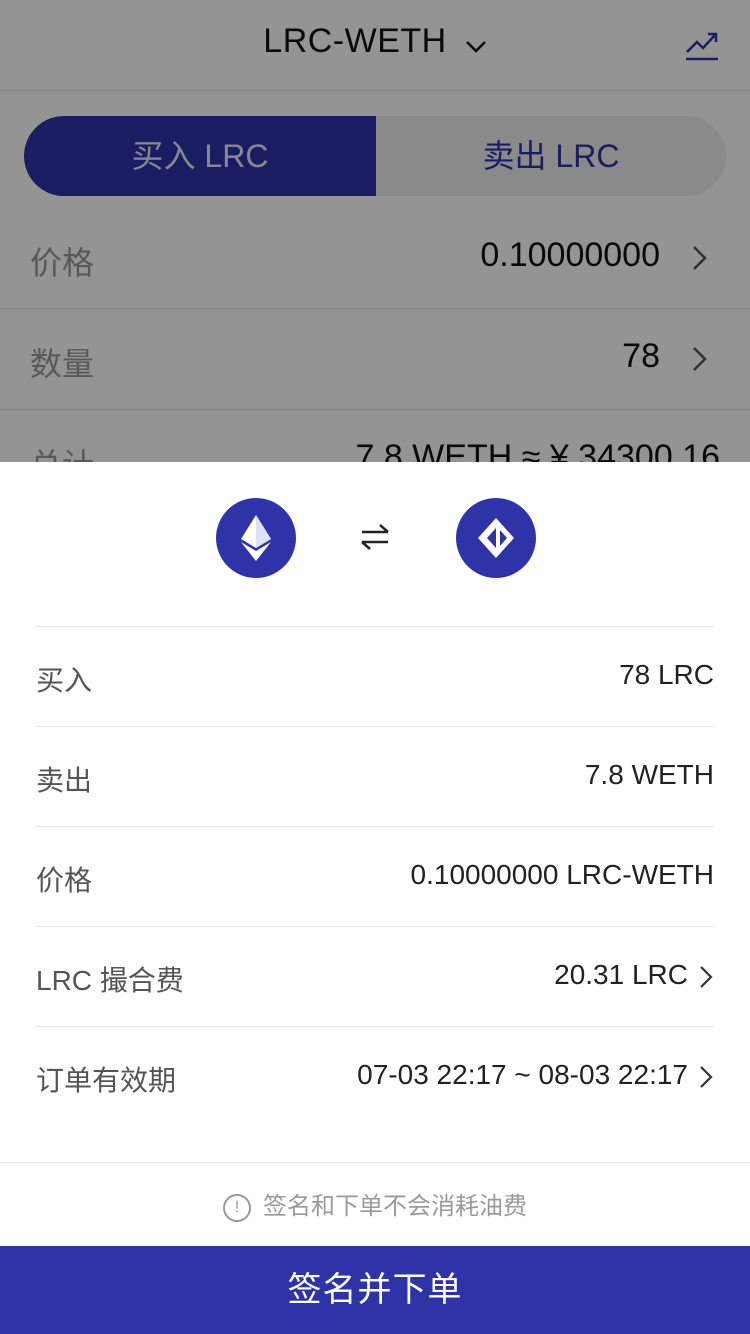 This screenshot has width=750, height=1334. Describe the element at coordinates (64, 880) in the screenshot. I see `price-label: 价格` at that location.